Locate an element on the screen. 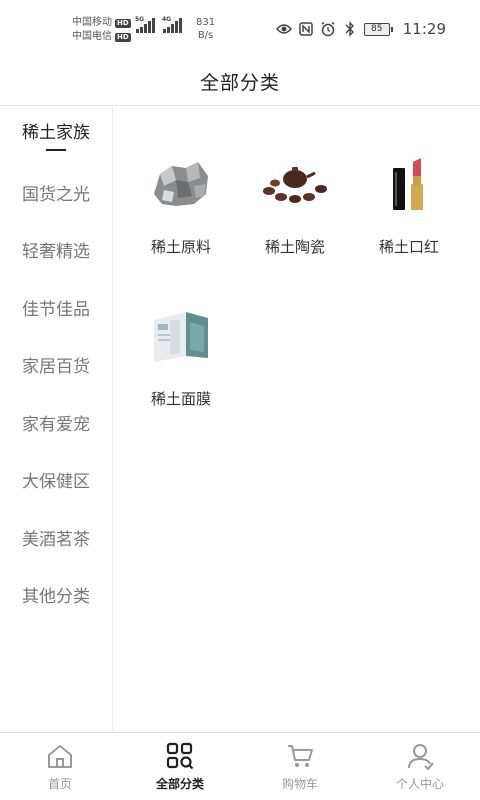  tab-all-categories: 全部分类 is located at coordinates (180, 766).